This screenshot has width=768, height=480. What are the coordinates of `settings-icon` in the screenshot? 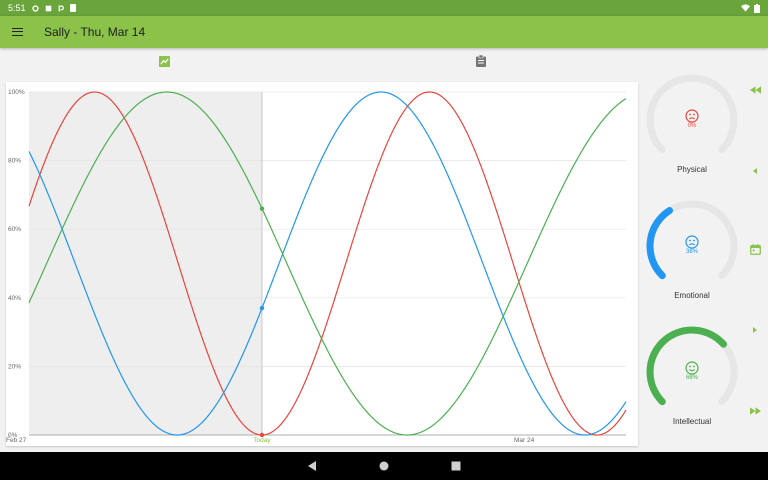 It's located at (35, 8).